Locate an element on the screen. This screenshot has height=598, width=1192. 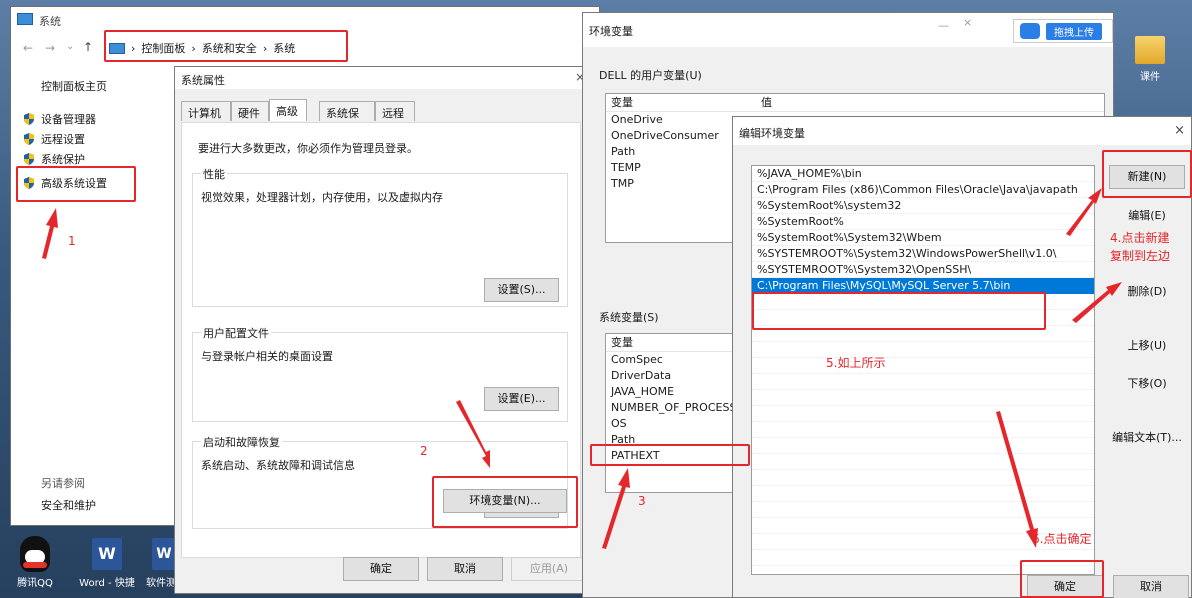
sys-vars-group-label: 系统变量(S) is located at coordinates (629, 317).